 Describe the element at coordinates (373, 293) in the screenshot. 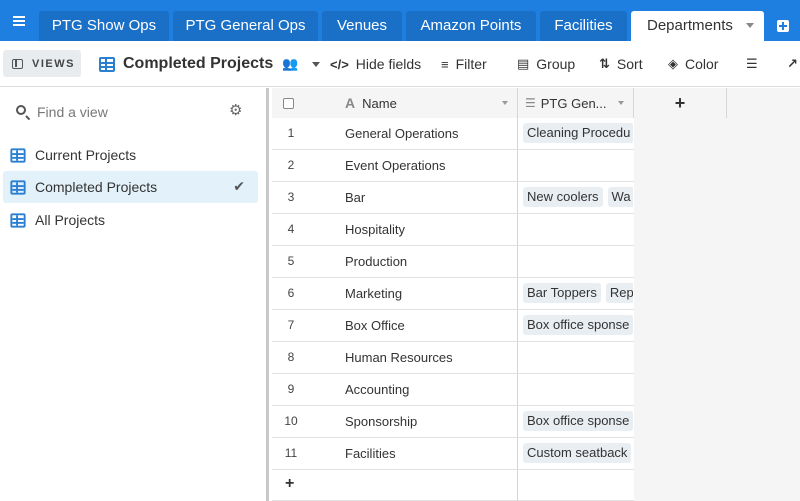

I see `cell-name: Marketing` at that location.